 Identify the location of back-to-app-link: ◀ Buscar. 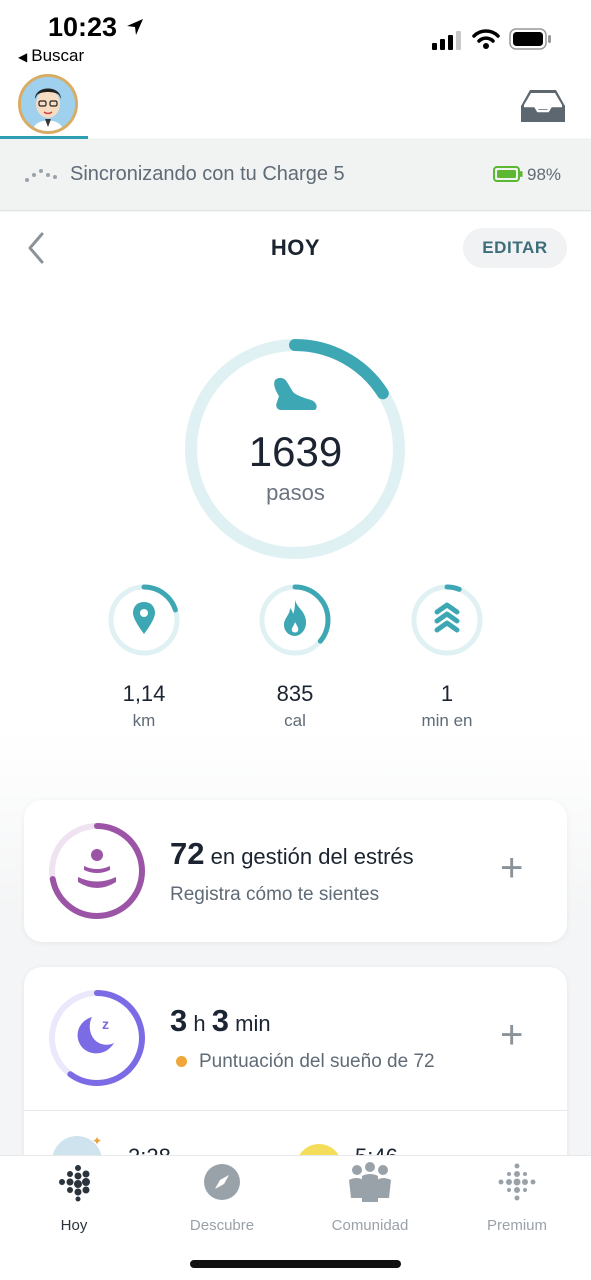
(51, 56).